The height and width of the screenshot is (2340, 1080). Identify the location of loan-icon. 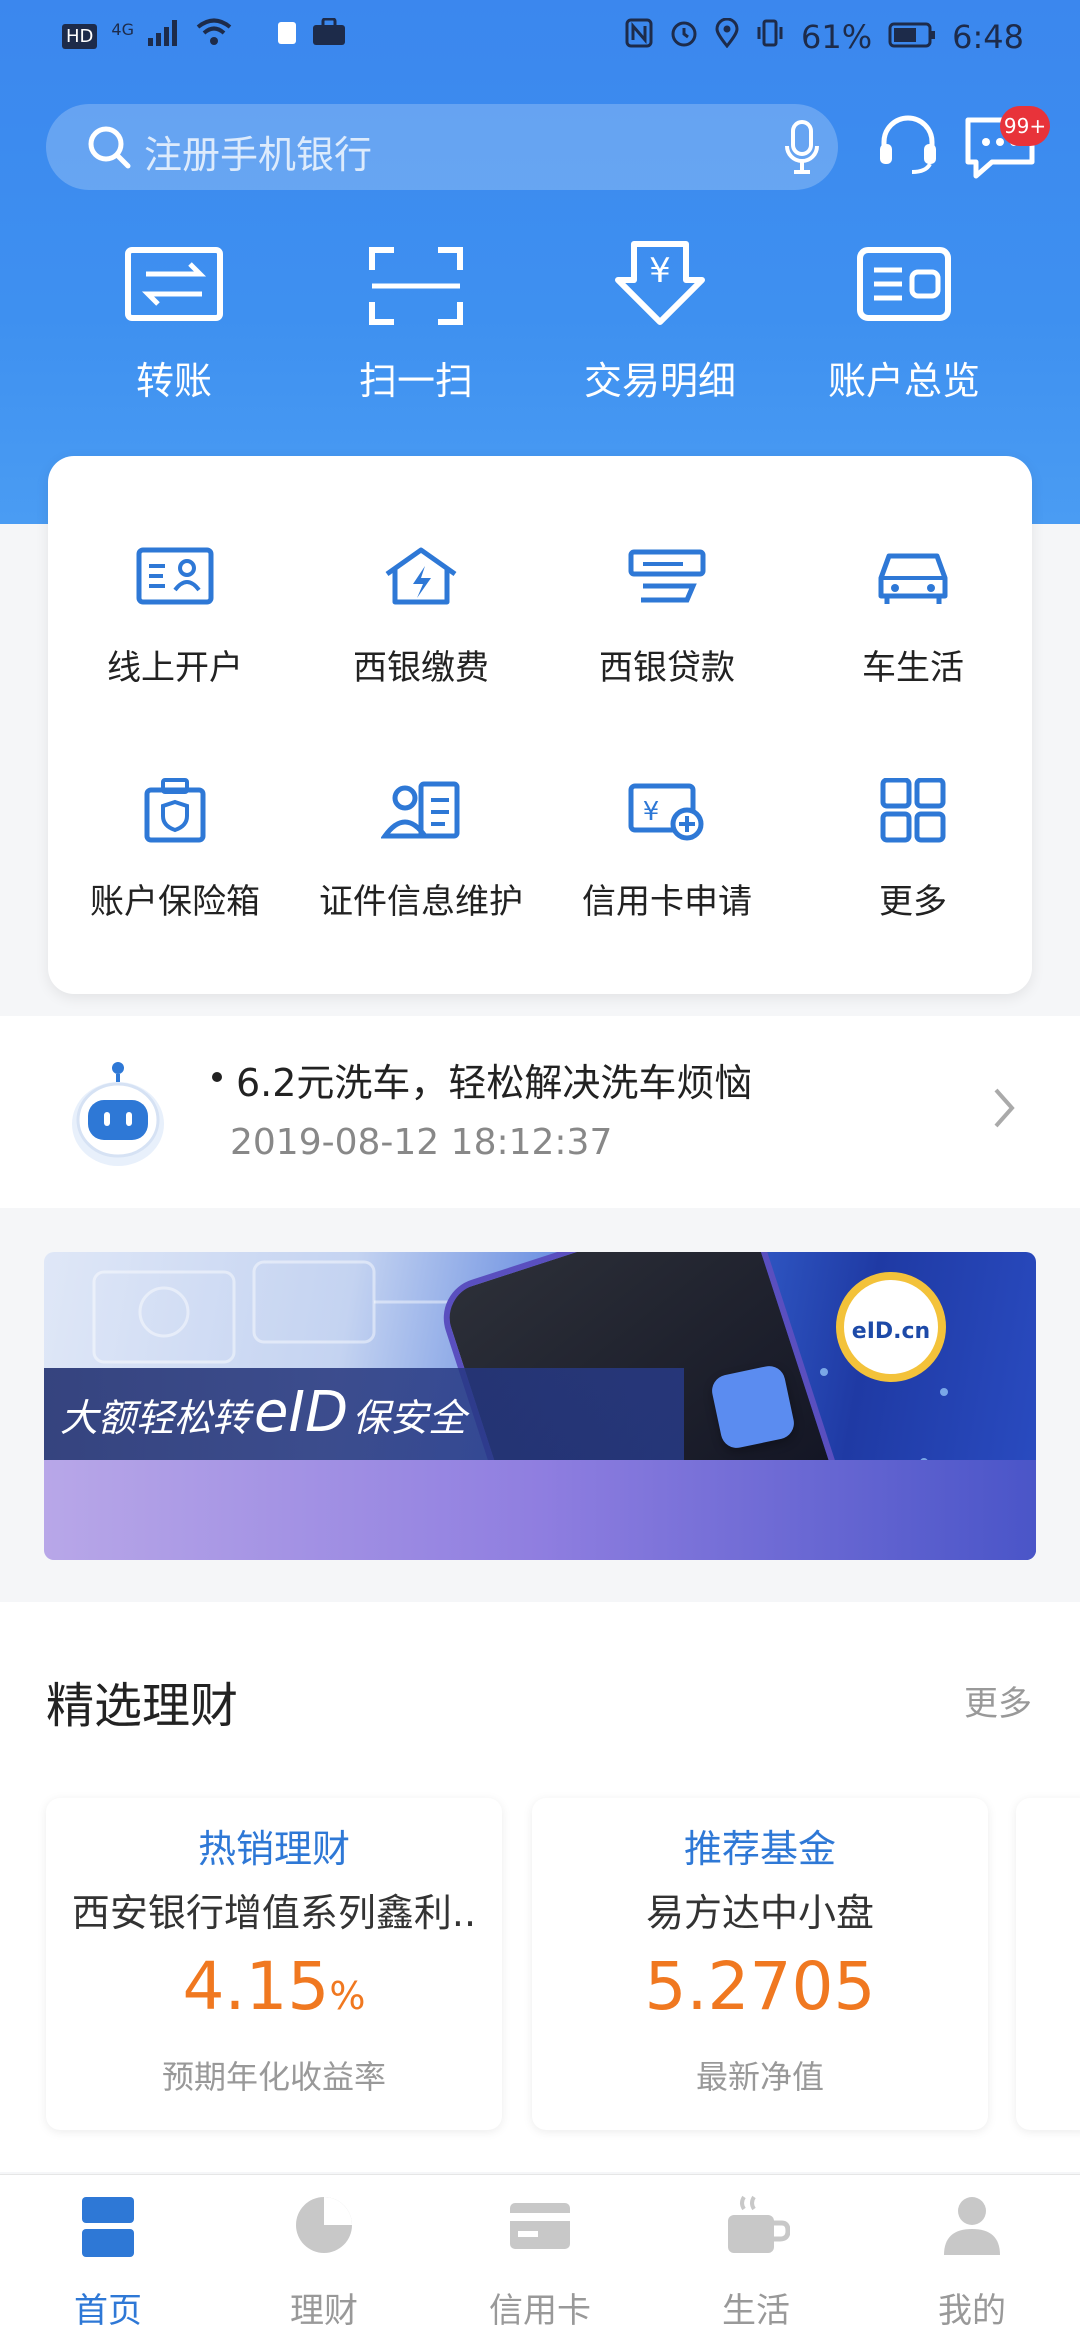
(667, 576).